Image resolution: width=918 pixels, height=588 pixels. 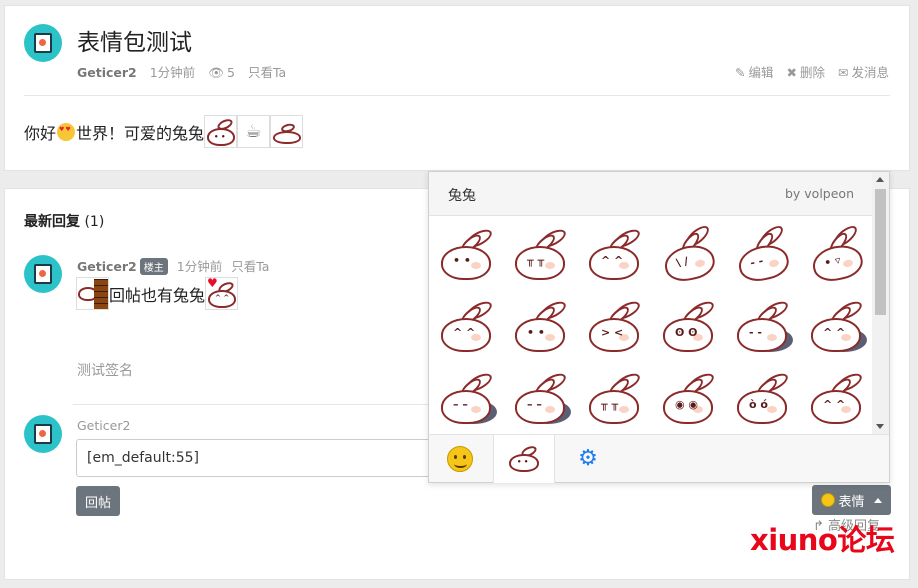 I want to click on smiley-icon, so click(x=460, y=459).